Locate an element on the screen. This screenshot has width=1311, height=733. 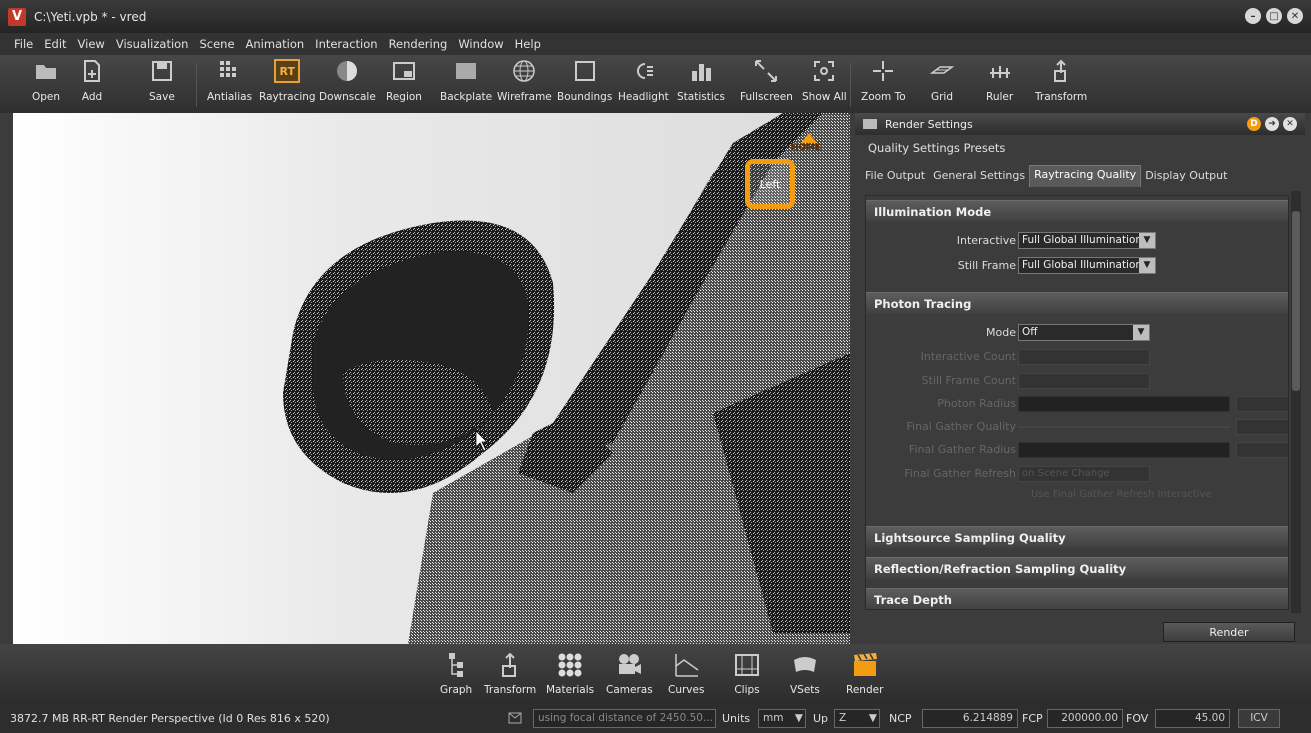
backplate-icon is located at coordinates (466, 71).